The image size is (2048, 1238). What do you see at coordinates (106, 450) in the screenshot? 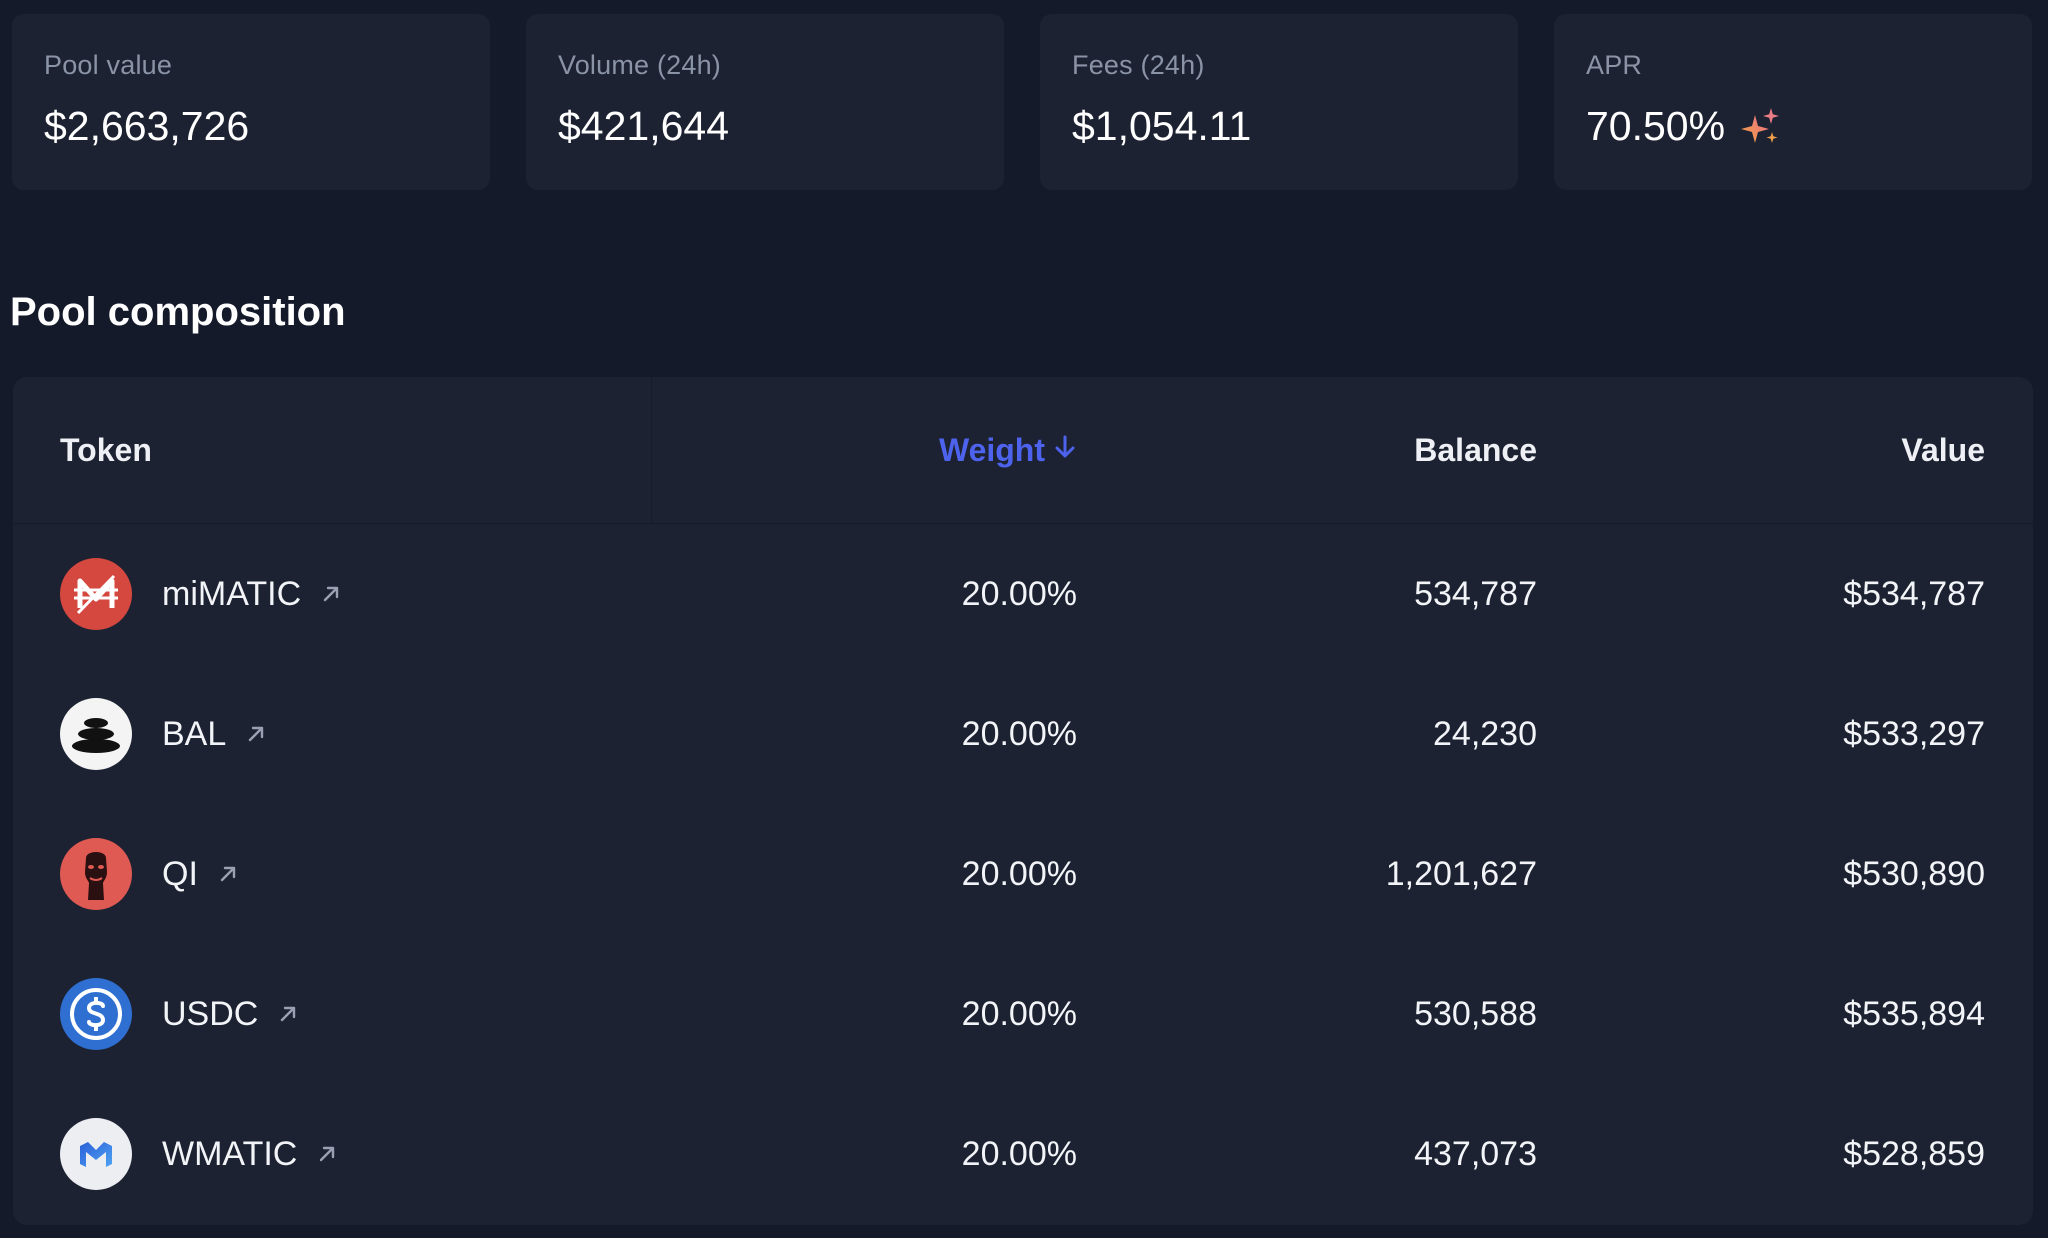
I see `header-token: Token` at bounding box center [106, 450].